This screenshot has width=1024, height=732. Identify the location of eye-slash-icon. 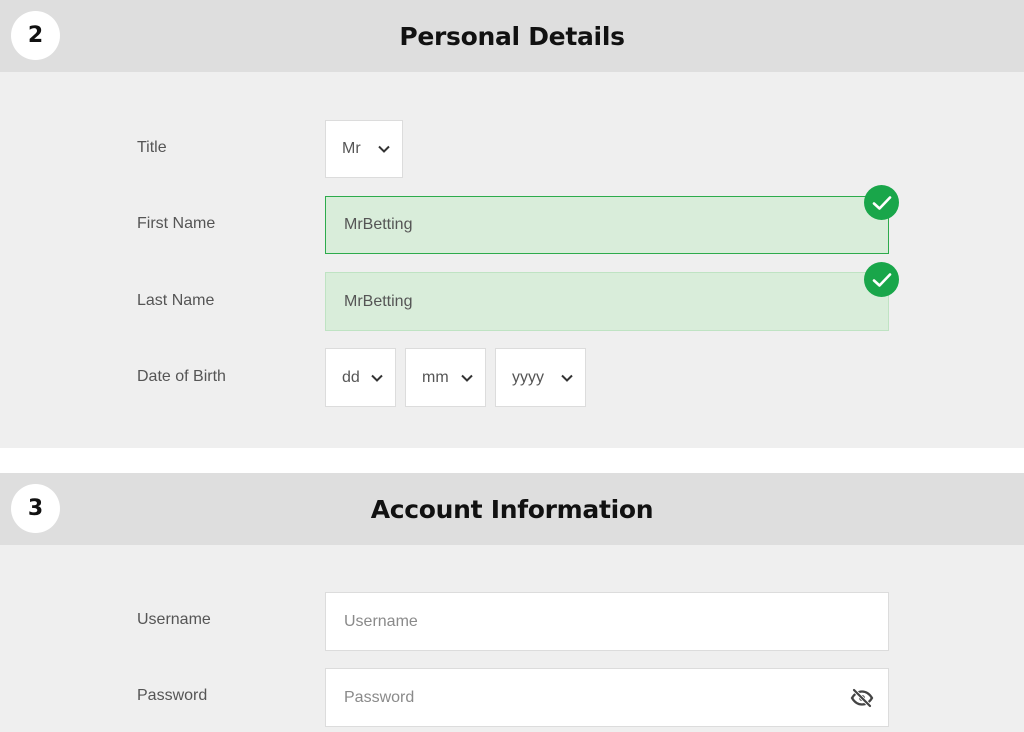
(862, 698).